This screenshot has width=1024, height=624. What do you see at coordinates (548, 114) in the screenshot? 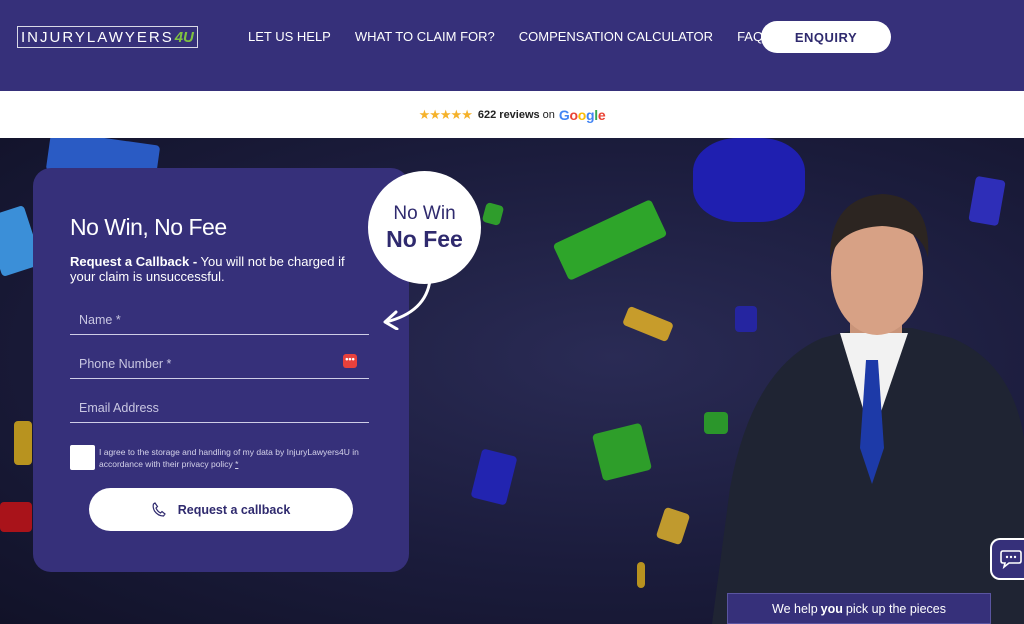
I see `reviews-on-text: on` at bounding box center [548, 114].